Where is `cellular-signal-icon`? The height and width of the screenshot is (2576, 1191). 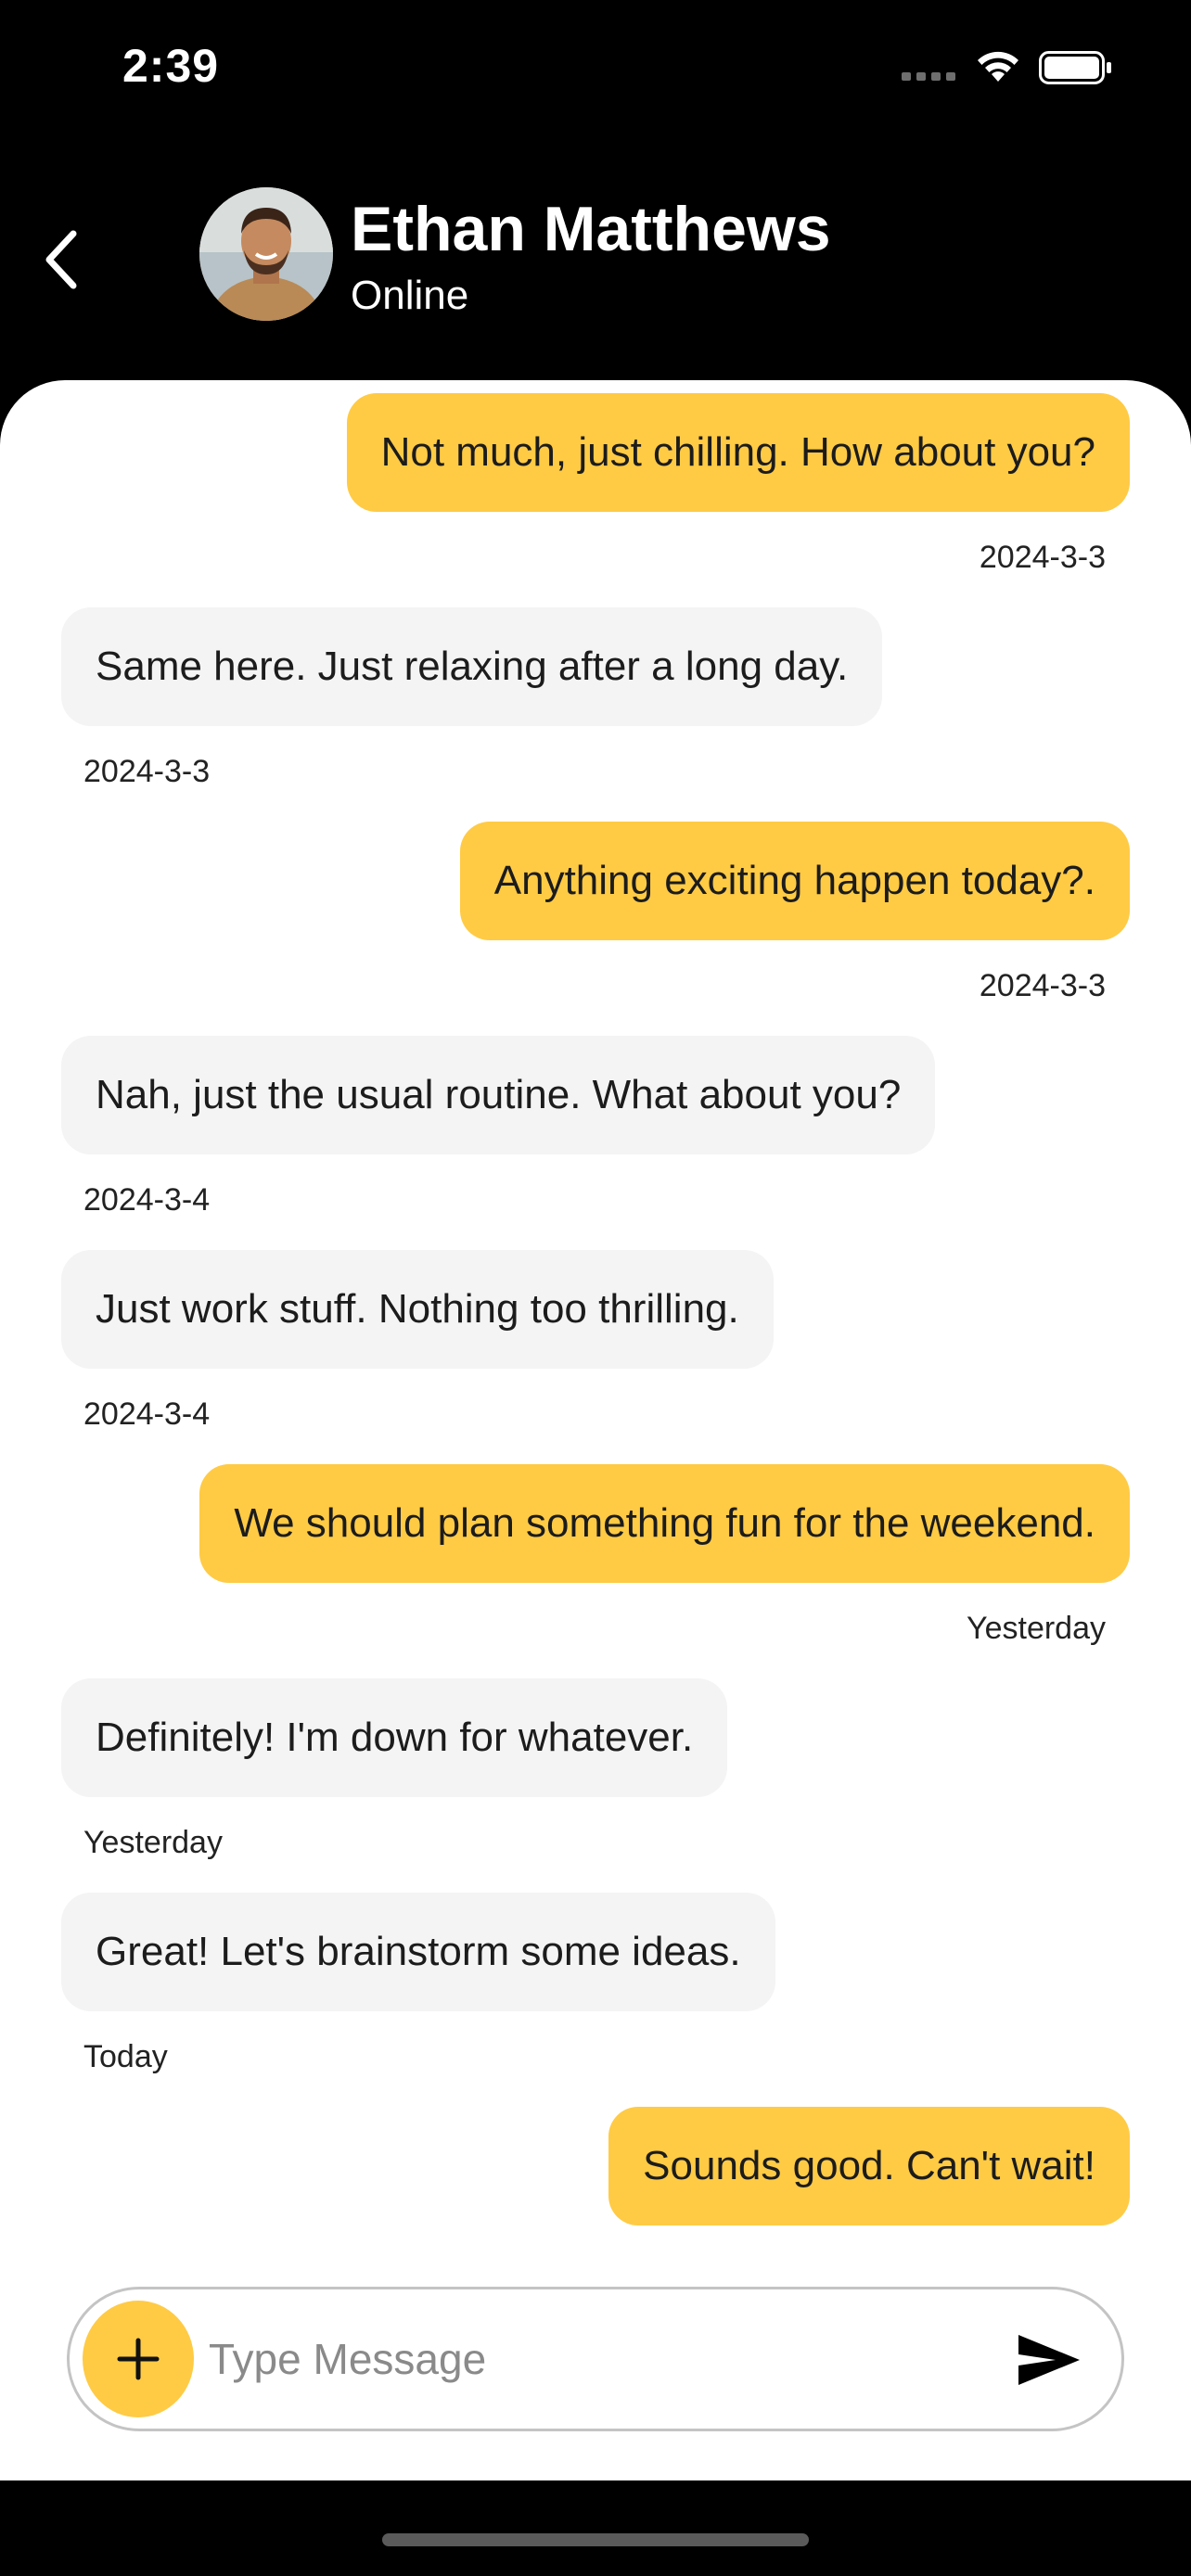 cellular-signal-icon is located at coordinates (929, 76).